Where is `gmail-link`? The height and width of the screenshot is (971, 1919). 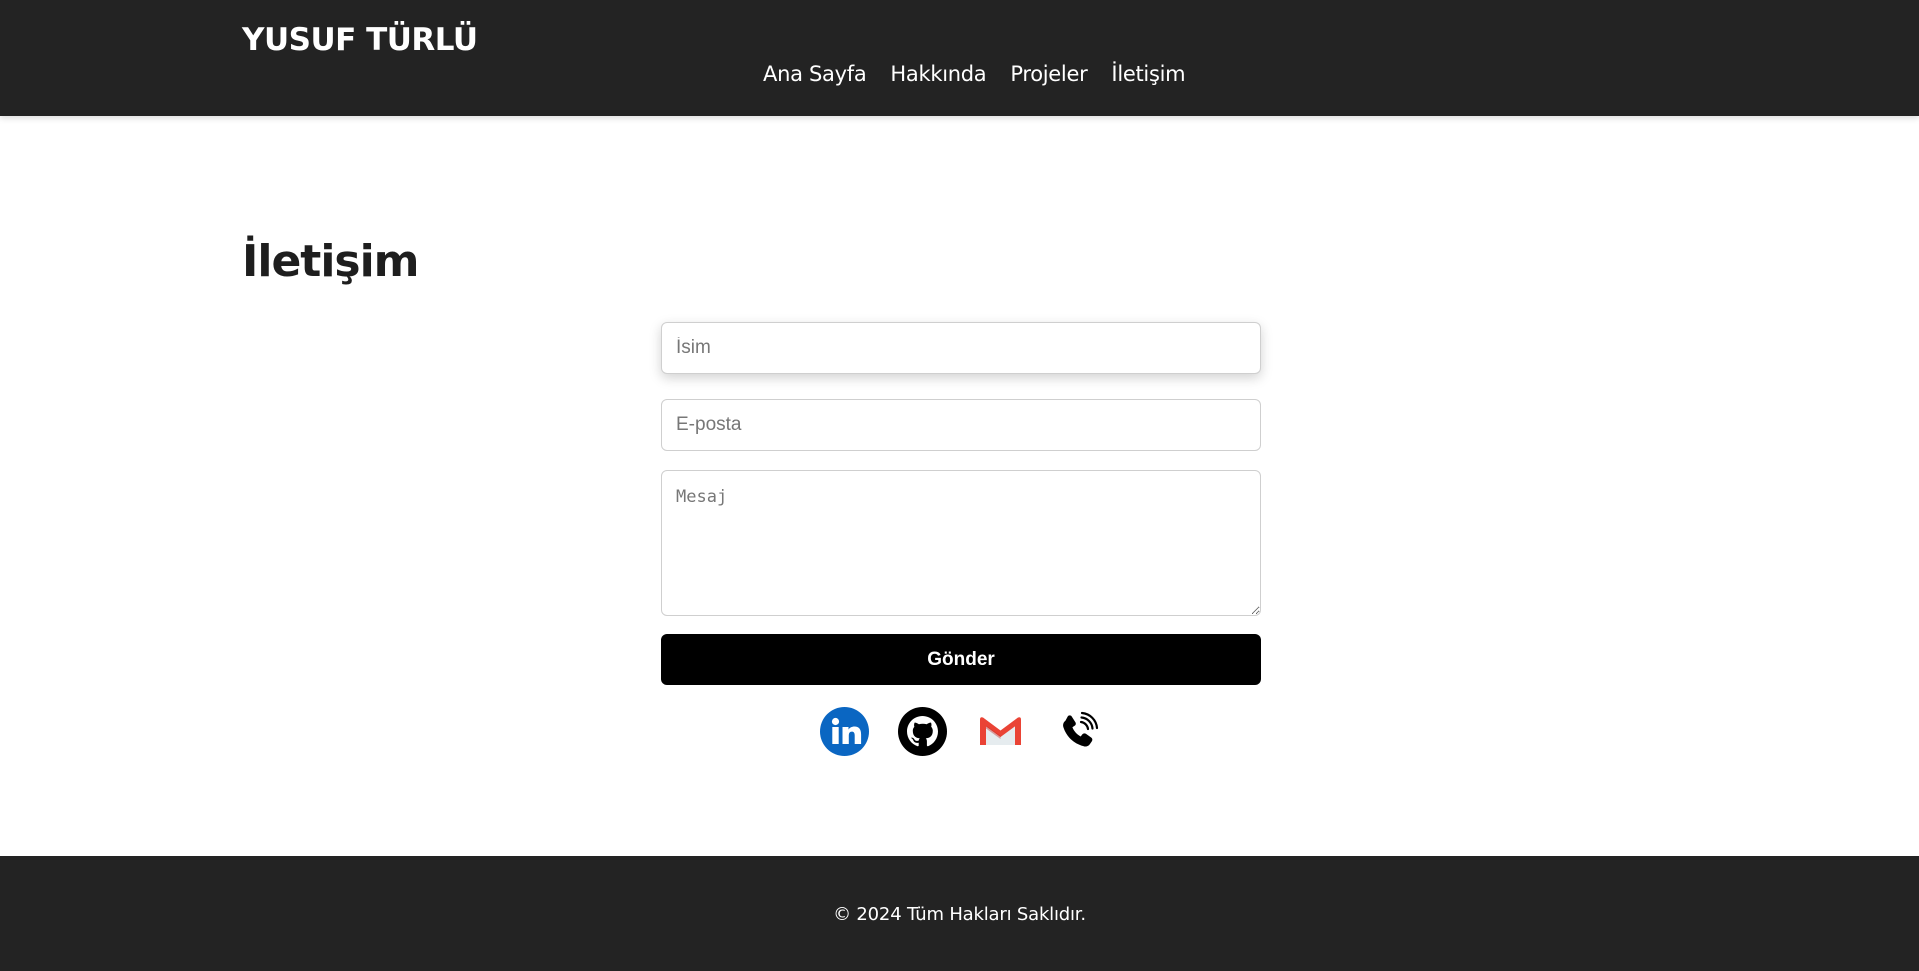
gmail-link is located at coordinates (1000, 731).